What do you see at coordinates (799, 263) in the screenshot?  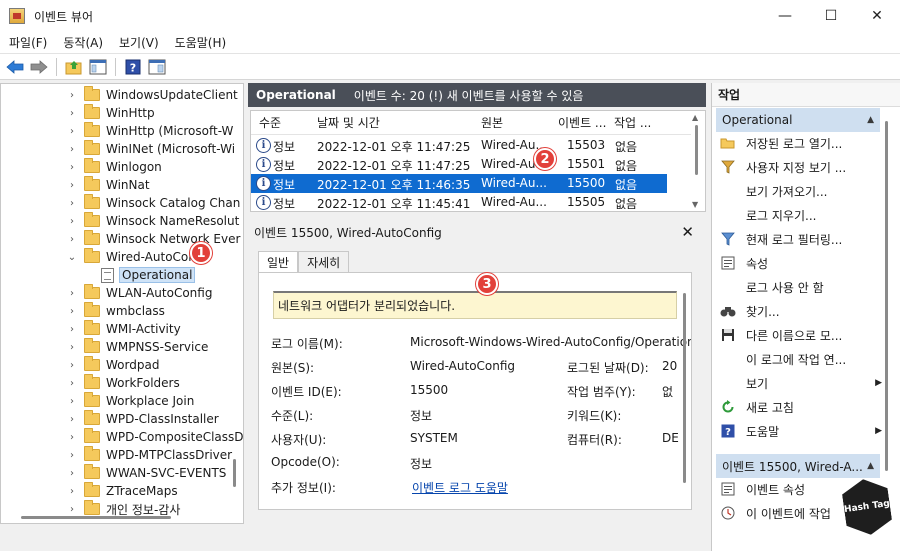 I see `action-properties: 속성` at bounding box center [799, 263].